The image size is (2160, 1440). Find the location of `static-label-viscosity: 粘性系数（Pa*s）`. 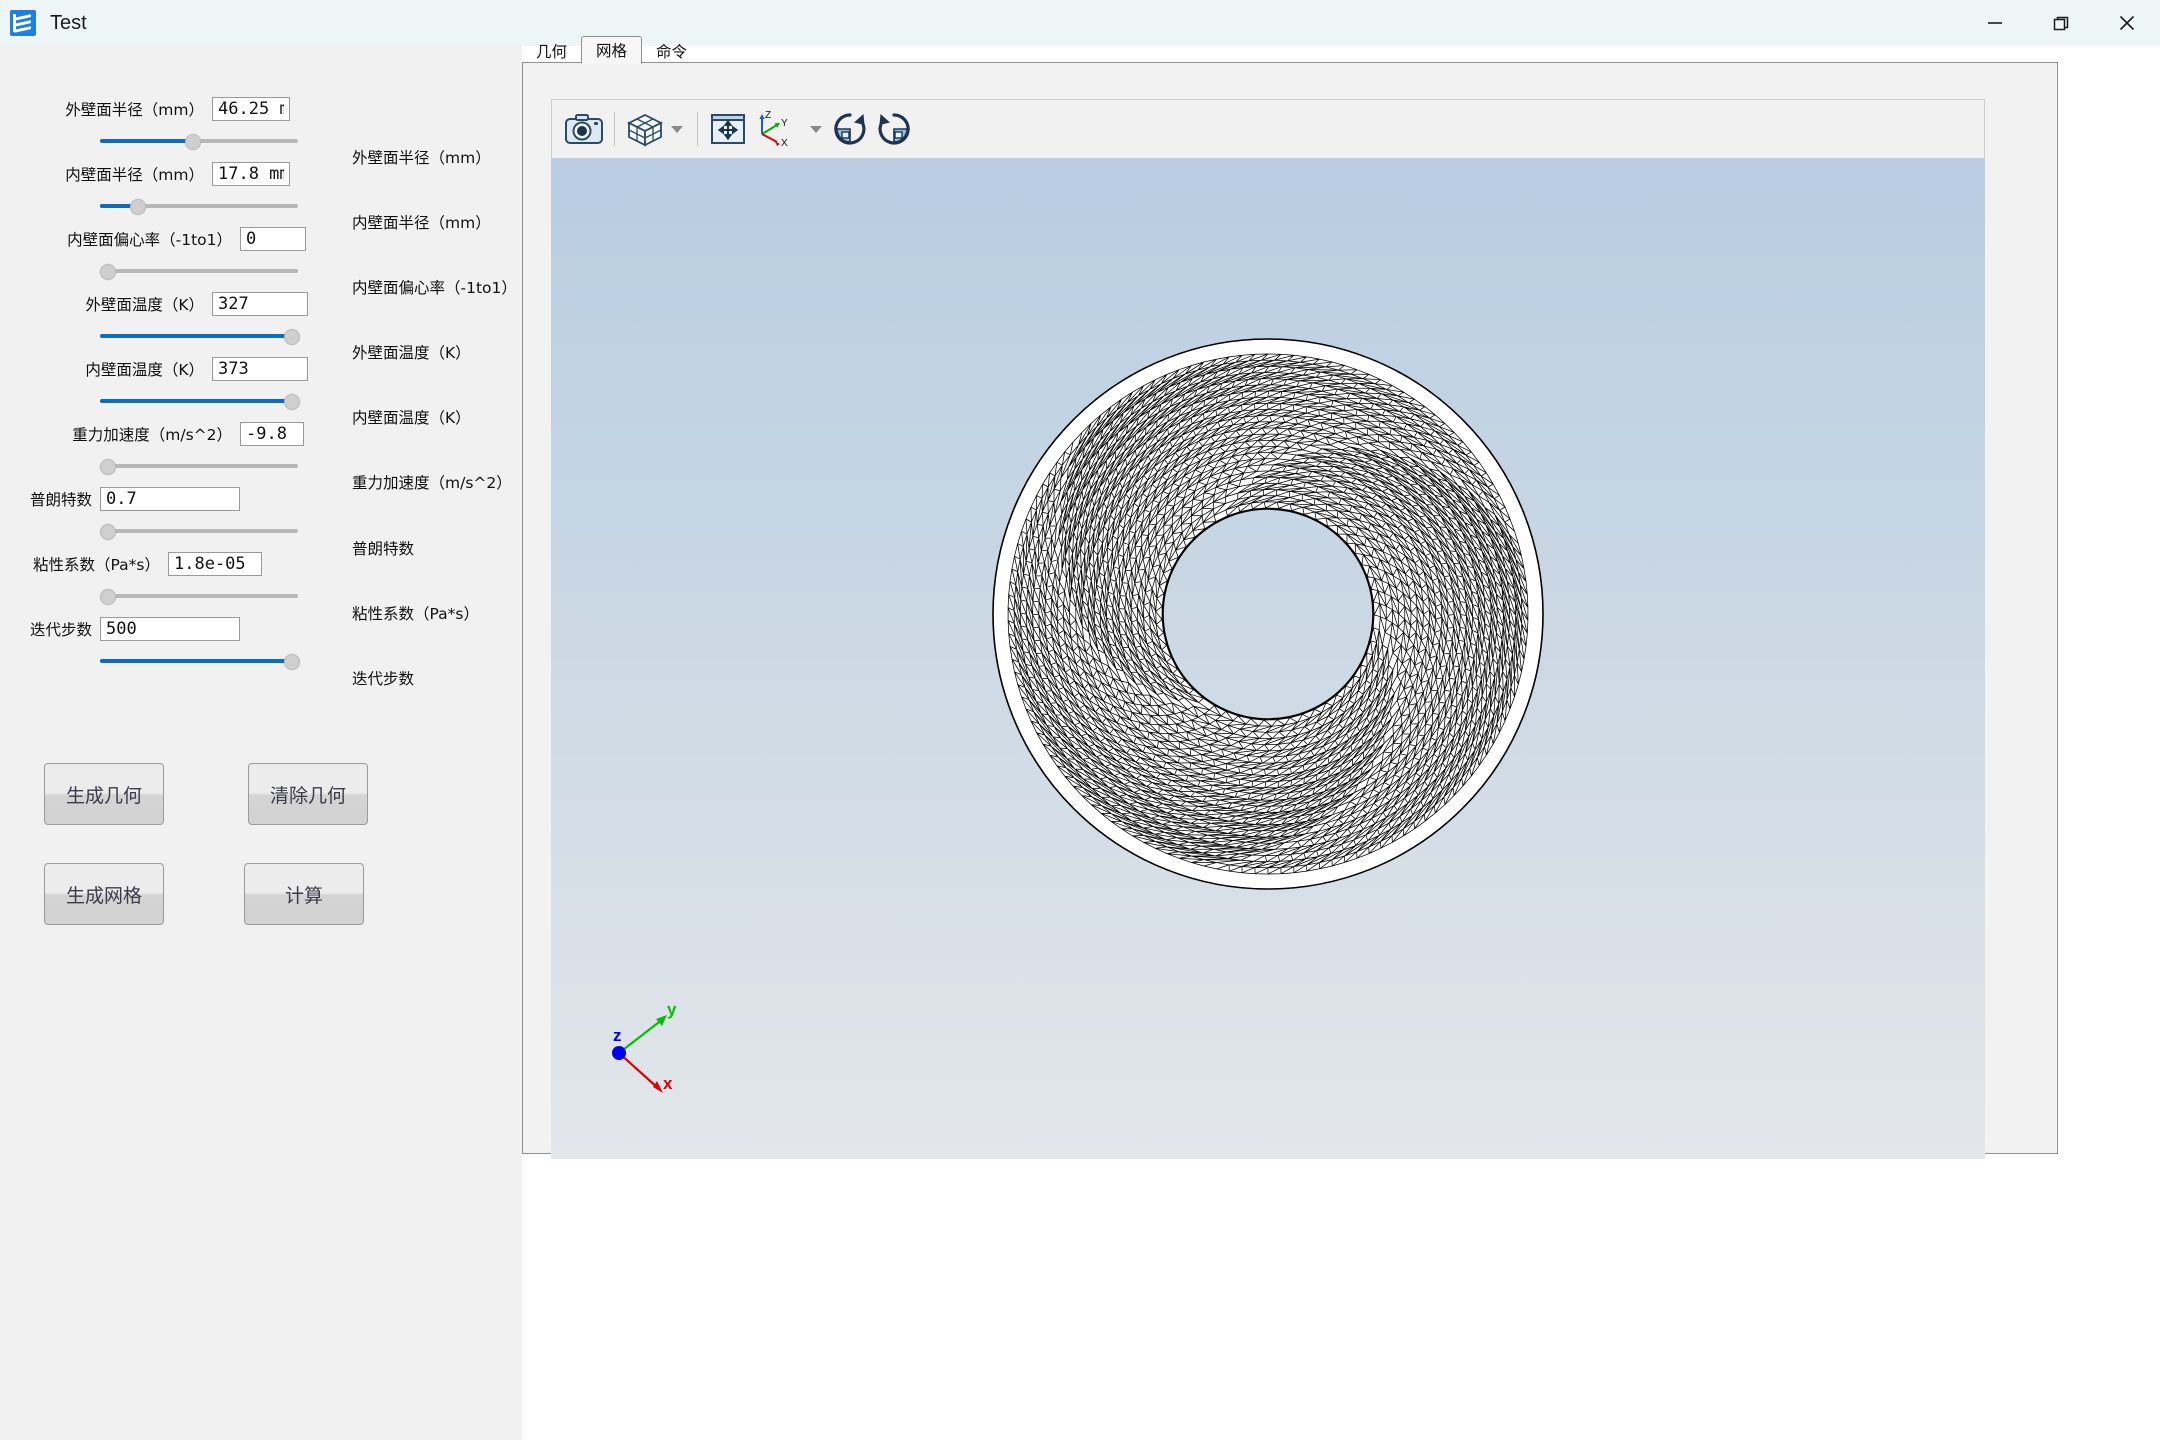

static-label-viscosity: 粘性系数（Pa*s） is located at coordinates (415, 614).